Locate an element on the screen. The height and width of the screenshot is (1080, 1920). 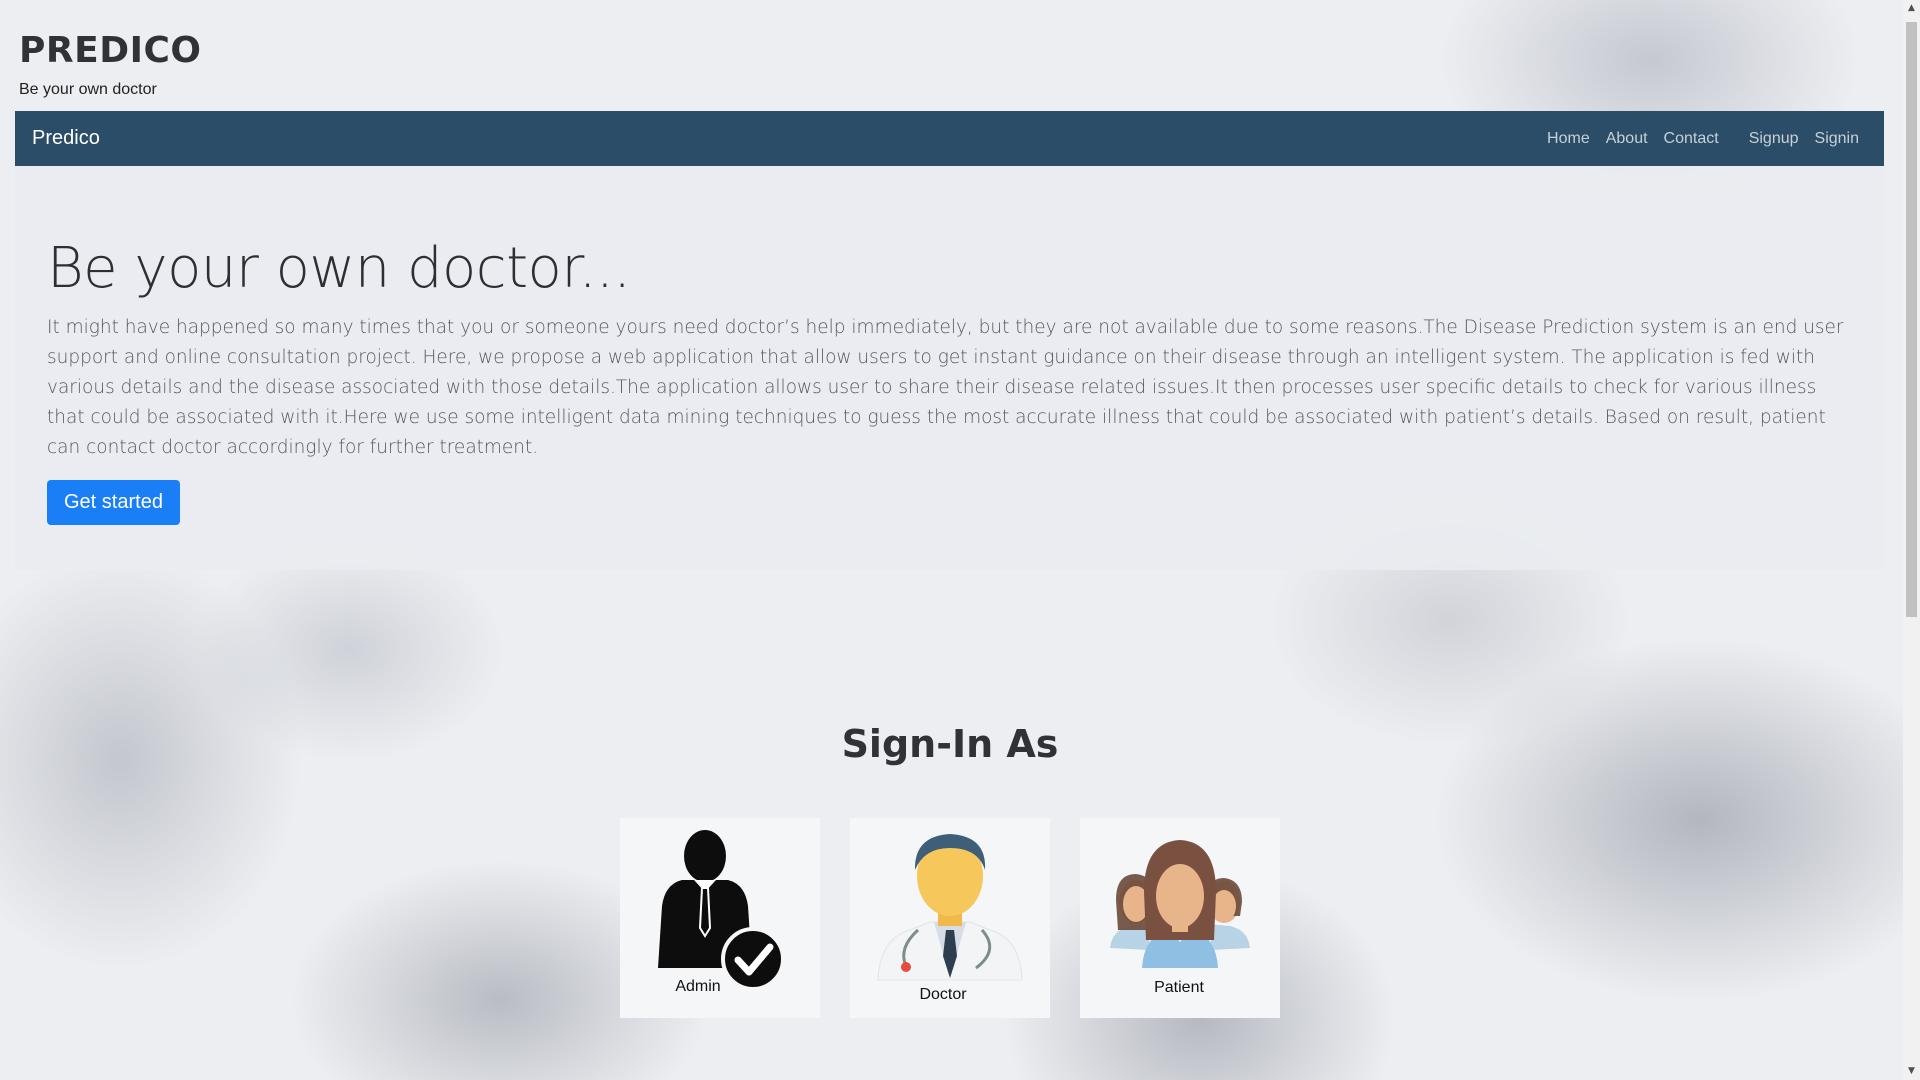
nav-link-home: Home is located at coordinates (1568, 139).